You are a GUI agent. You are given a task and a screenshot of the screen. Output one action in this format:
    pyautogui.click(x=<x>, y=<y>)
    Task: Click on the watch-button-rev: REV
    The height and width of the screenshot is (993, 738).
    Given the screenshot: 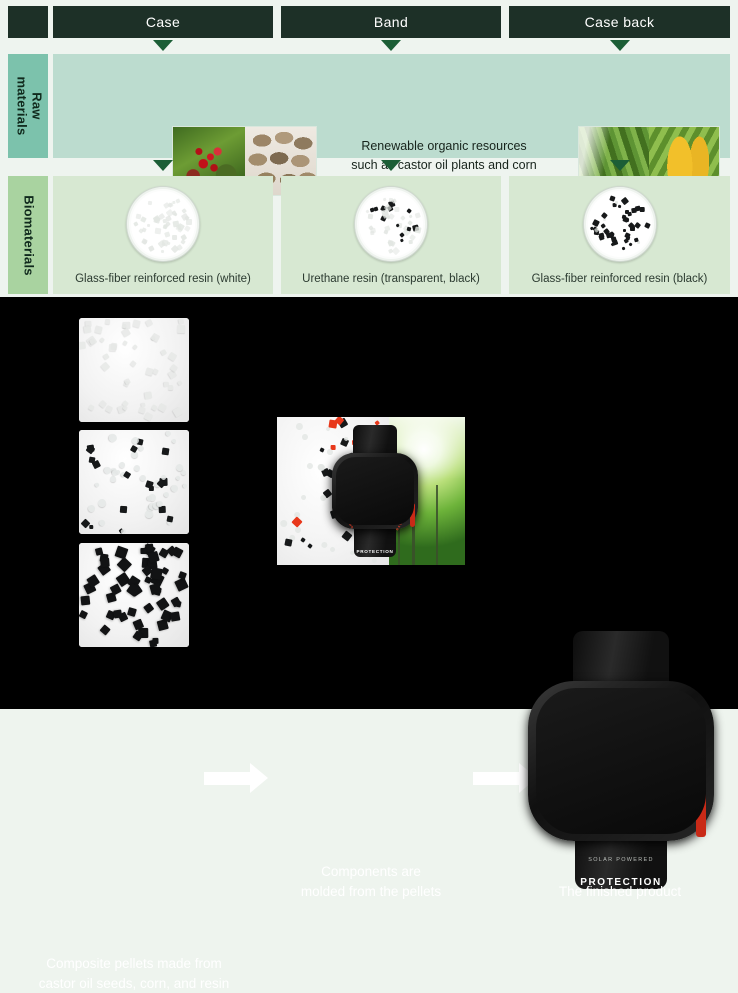 What is the action you would take?
    pyautogui.click(x=571, y=754)
    